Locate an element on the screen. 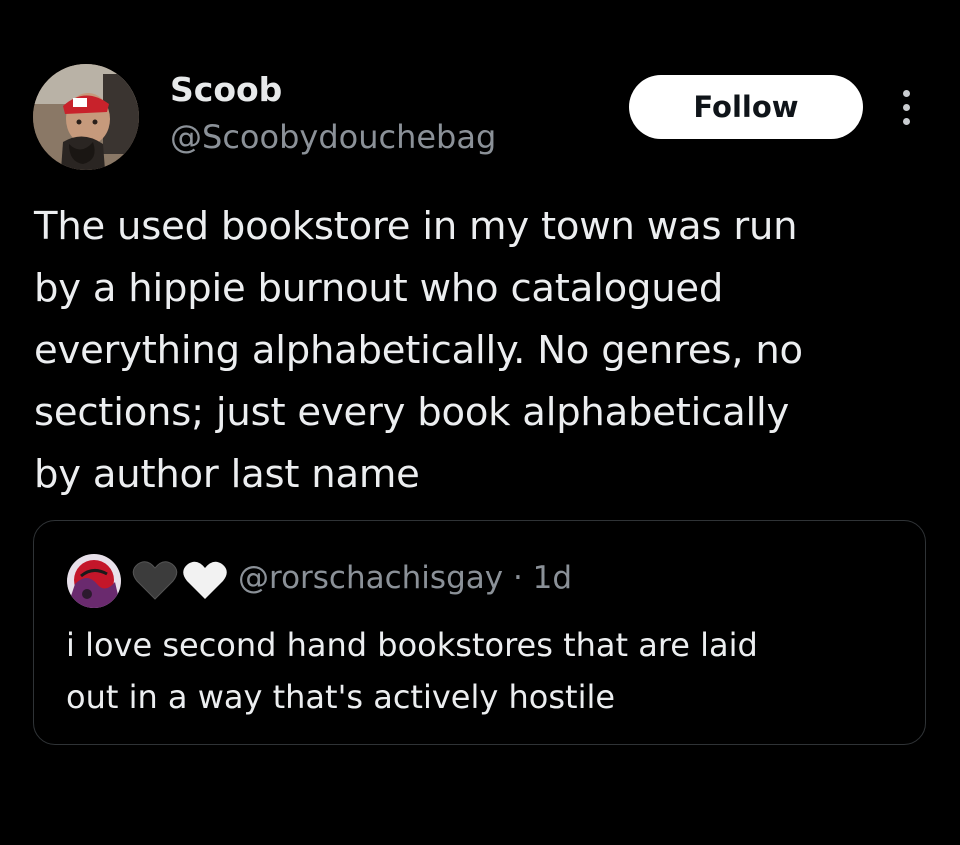  follow-button: Follow is located at coordinates (746, 107).